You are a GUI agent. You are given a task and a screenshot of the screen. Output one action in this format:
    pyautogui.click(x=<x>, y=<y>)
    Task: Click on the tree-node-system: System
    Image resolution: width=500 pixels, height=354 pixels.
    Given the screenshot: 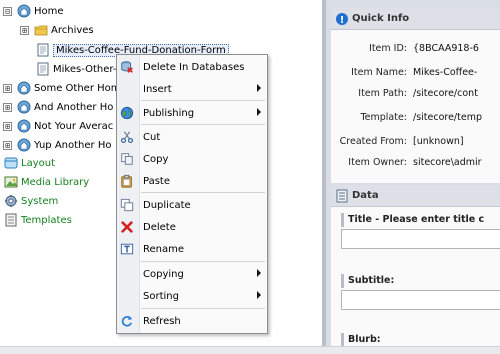 What is the action you would take?
    pyautogui.click(x=31, y=201)
    